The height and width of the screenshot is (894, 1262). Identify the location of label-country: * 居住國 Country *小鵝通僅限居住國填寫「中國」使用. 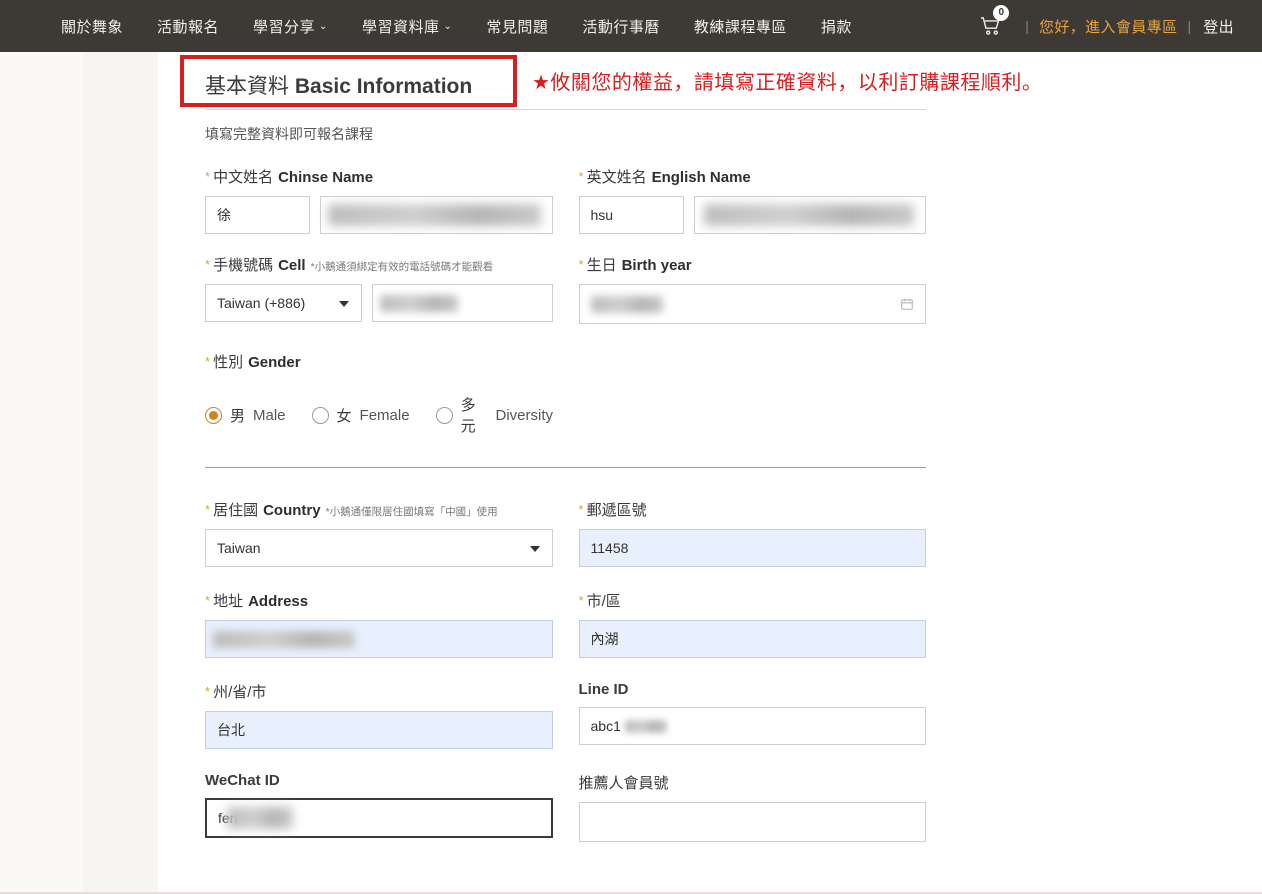
(379, 509).